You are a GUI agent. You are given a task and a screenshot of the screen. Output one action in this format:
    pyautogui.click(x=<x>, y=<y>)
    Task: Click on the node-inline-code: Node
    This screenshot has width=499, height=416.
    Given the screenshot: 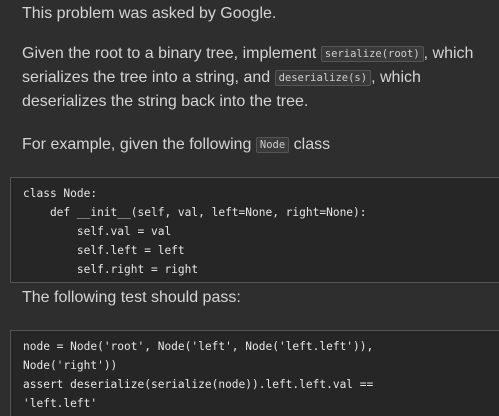 What is the action you would take?
    pyautogui.click(x=272, y=145)
    